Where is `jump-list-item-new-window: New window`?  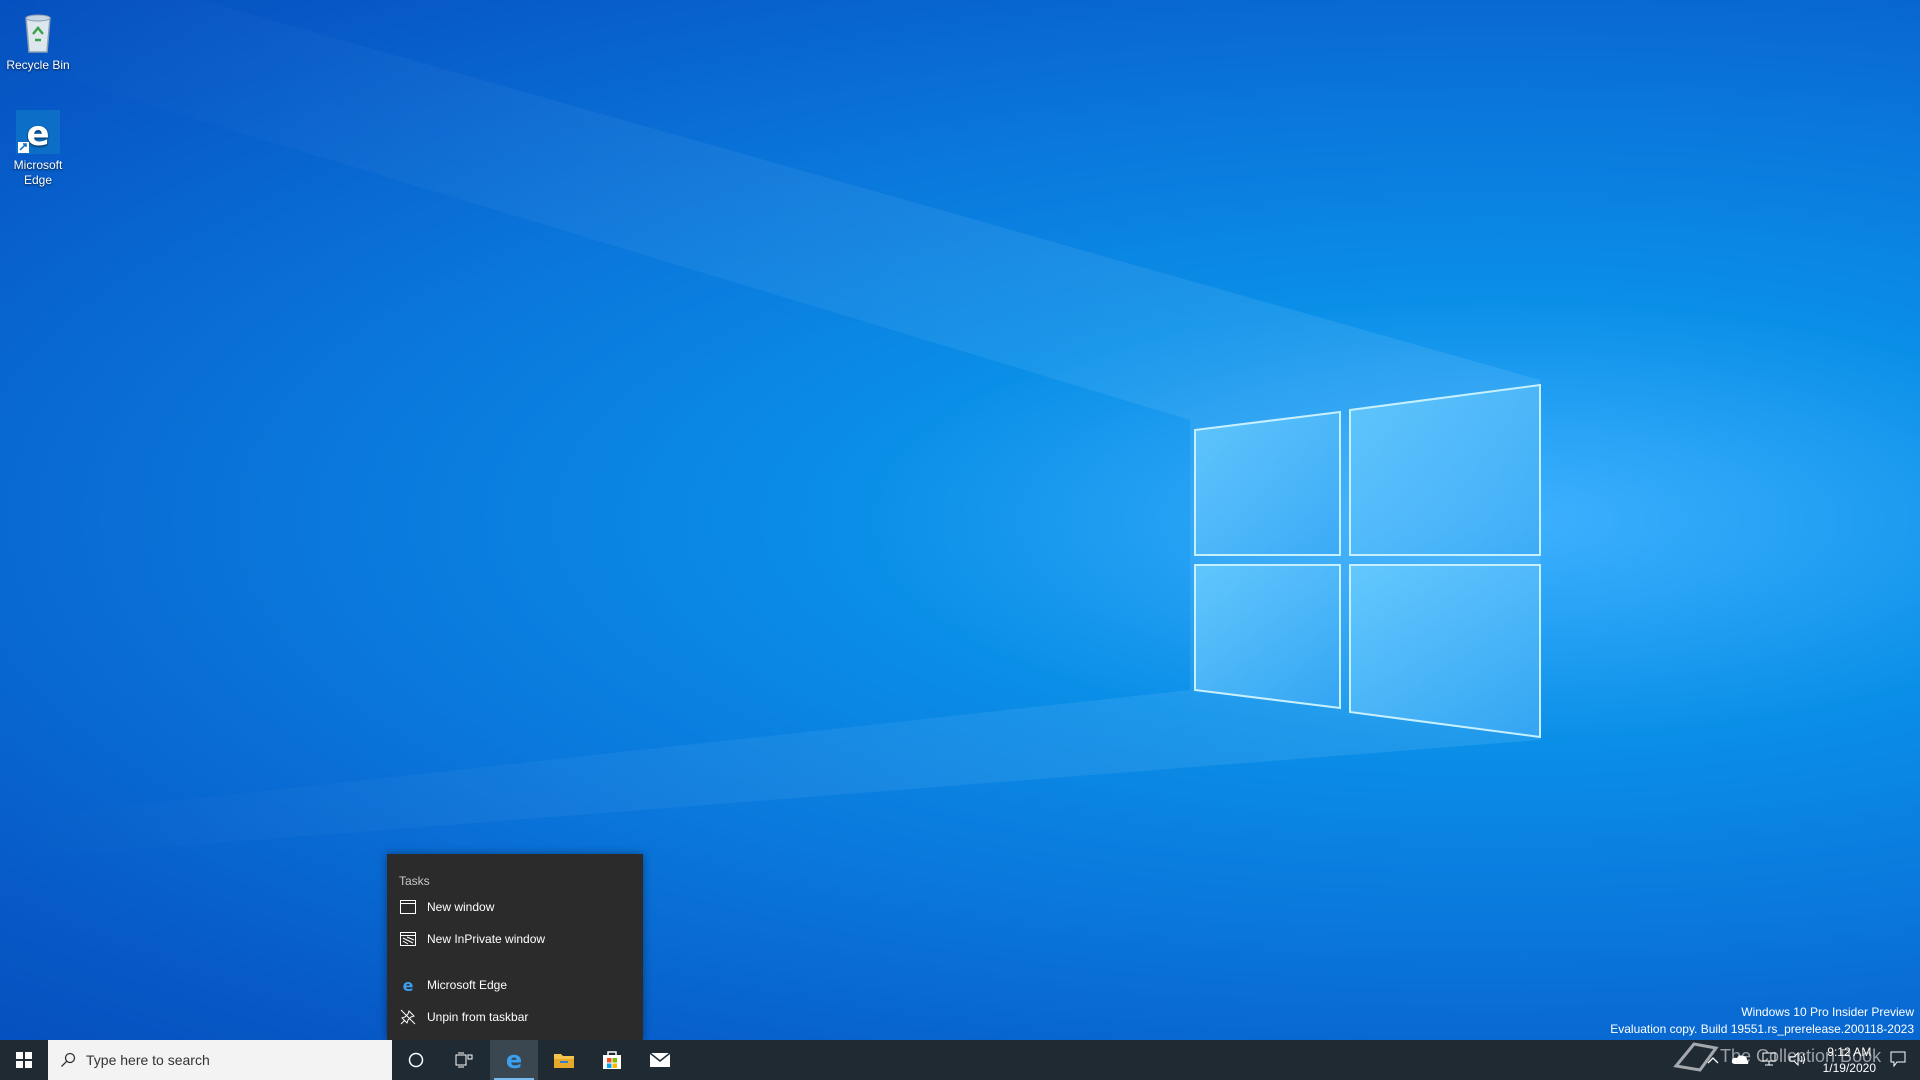
jump-list-item-new-window: New window is located at coordinates (515, 907).